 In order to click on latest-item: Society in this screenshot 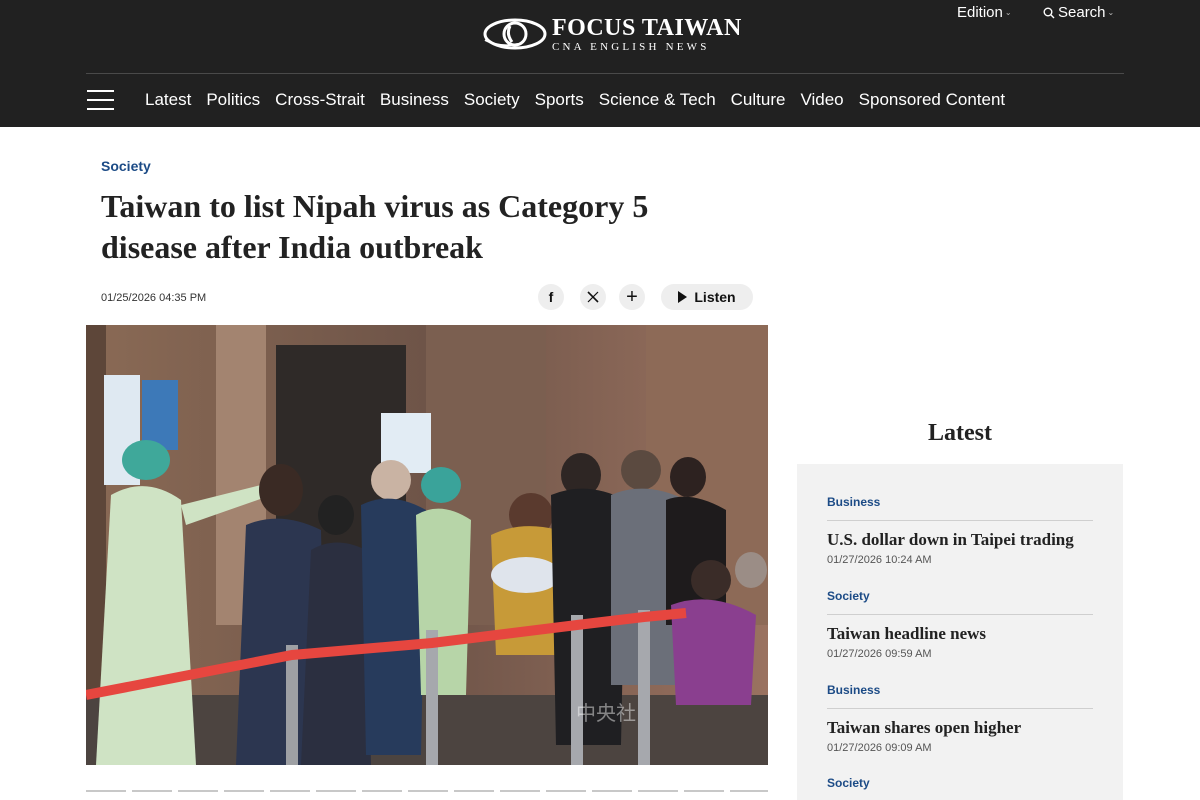, I will do `click(960, 784)`.